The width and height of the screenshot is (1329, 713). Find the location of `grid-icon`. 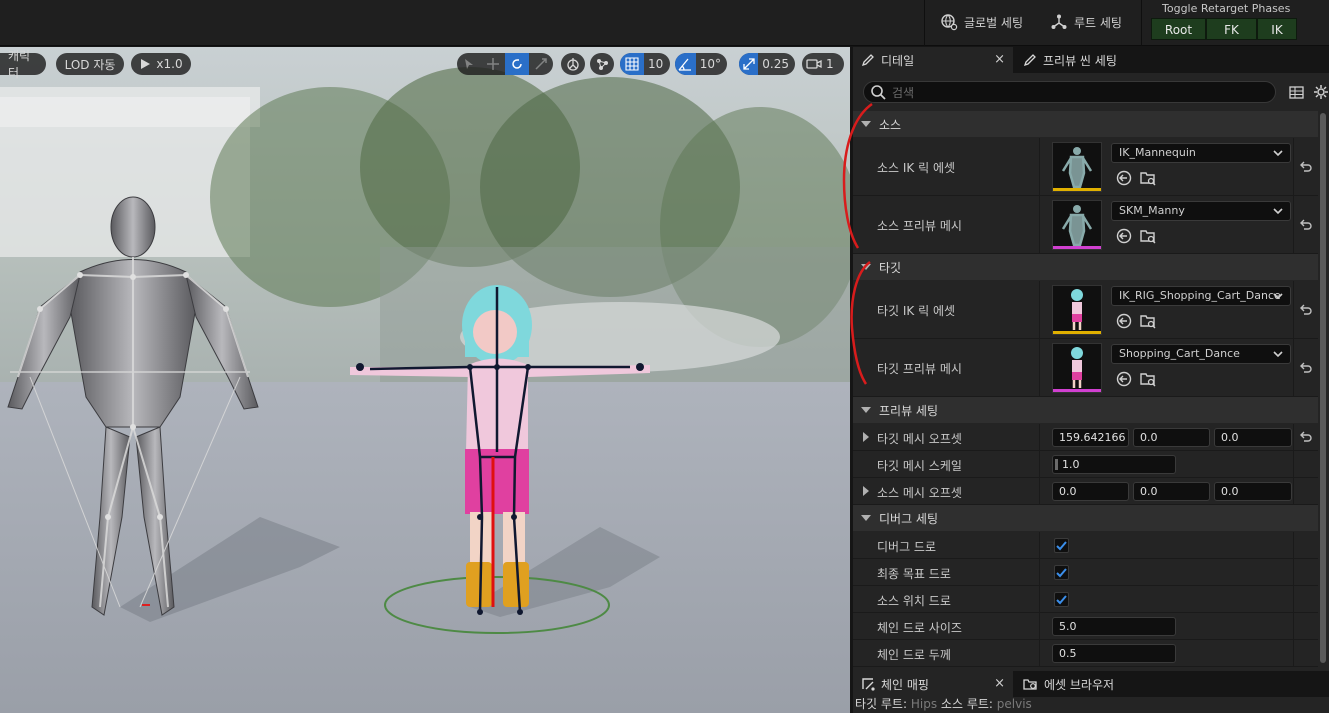

grid-icon is located at coordinates (632, 64).